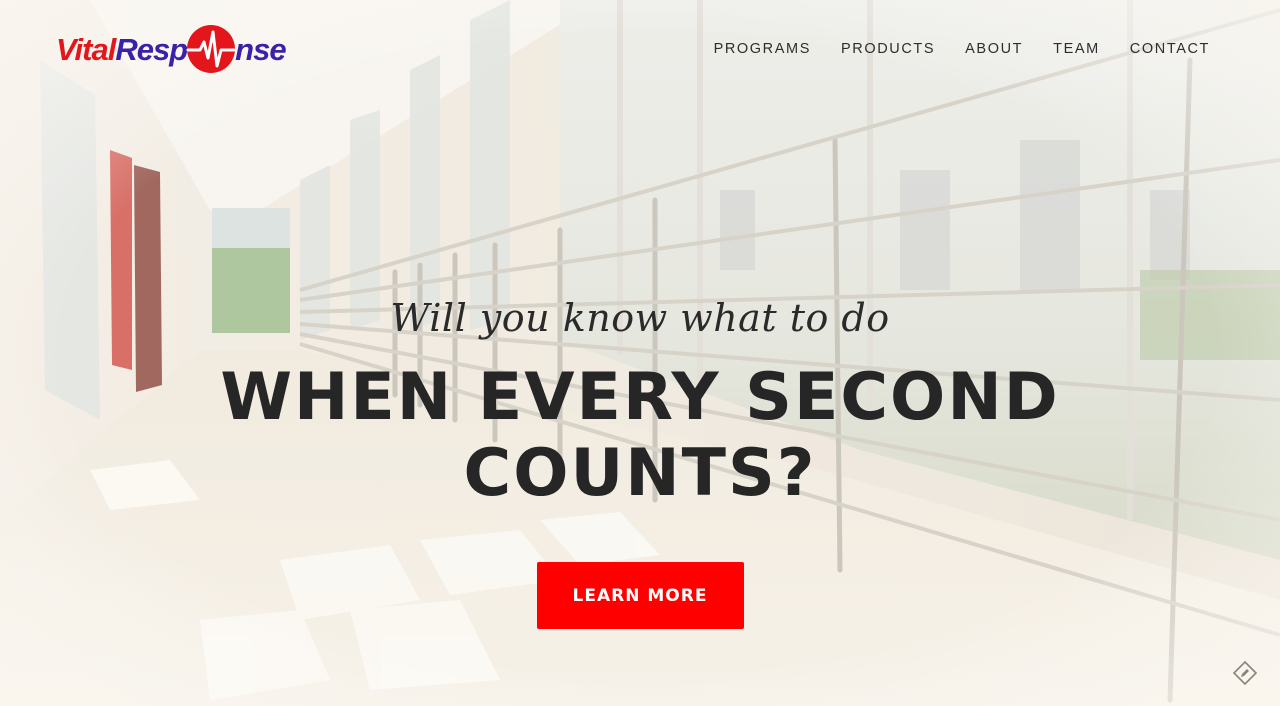 This screenshot has height=706, width=1280. I want to click on learn-more-button: LEARN MORE, so click(640, 595).